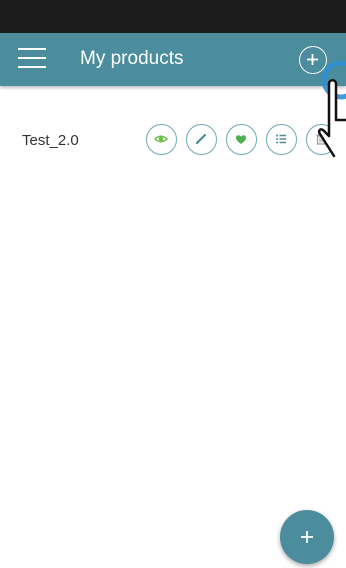  I want to click on hamburger-menu-icon, so click(32, 58).